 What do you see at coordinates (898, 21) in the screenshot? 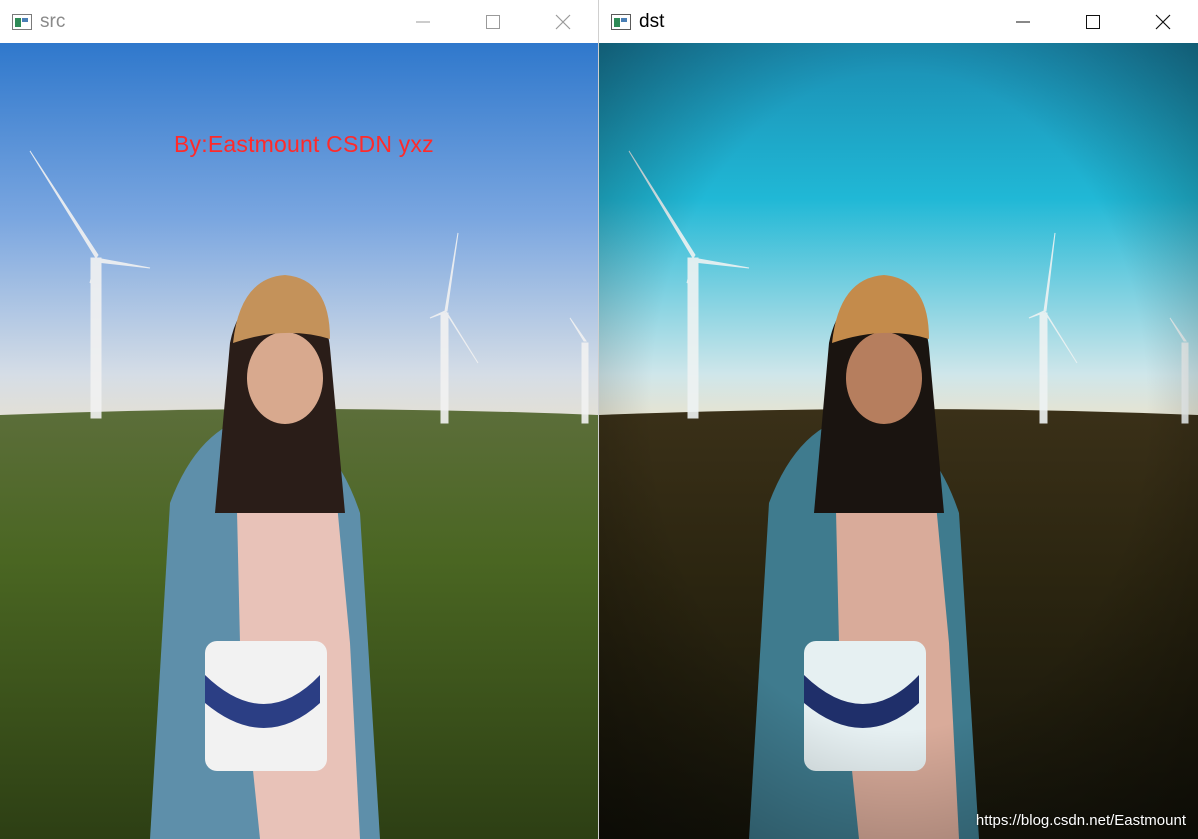
I see `dst-titlebar: dst` at bounding box center [898, 21].